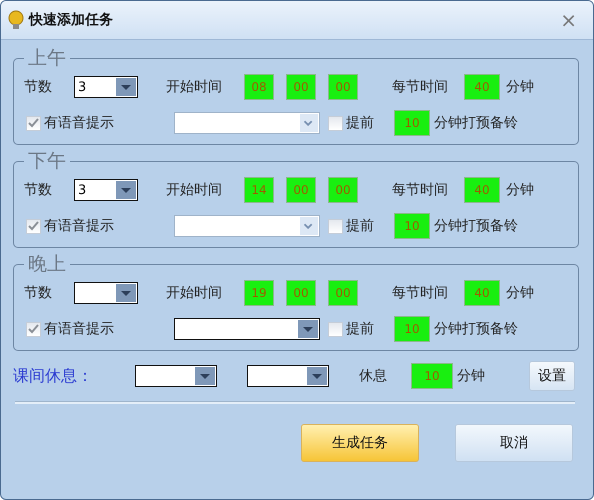 Image resolution: width=594 pixels, height=500 pixels. What do you see at coordinates (568, 20) in the screenshot?
I see `close-button: ×` at bounding box center [568, 20].